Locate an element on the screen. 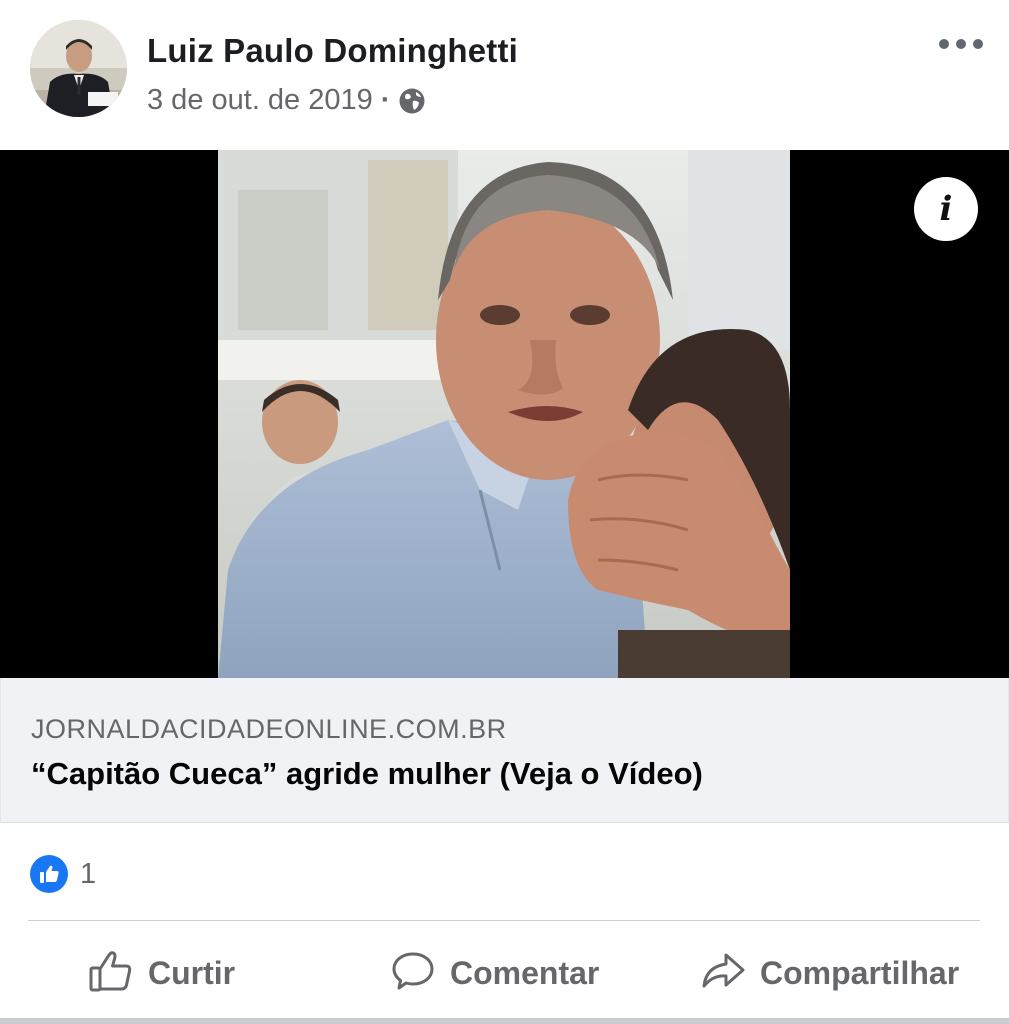 This screenshot has height=1024, width=1009. share-label: Compartilhar is located at coordinates (860, 972).